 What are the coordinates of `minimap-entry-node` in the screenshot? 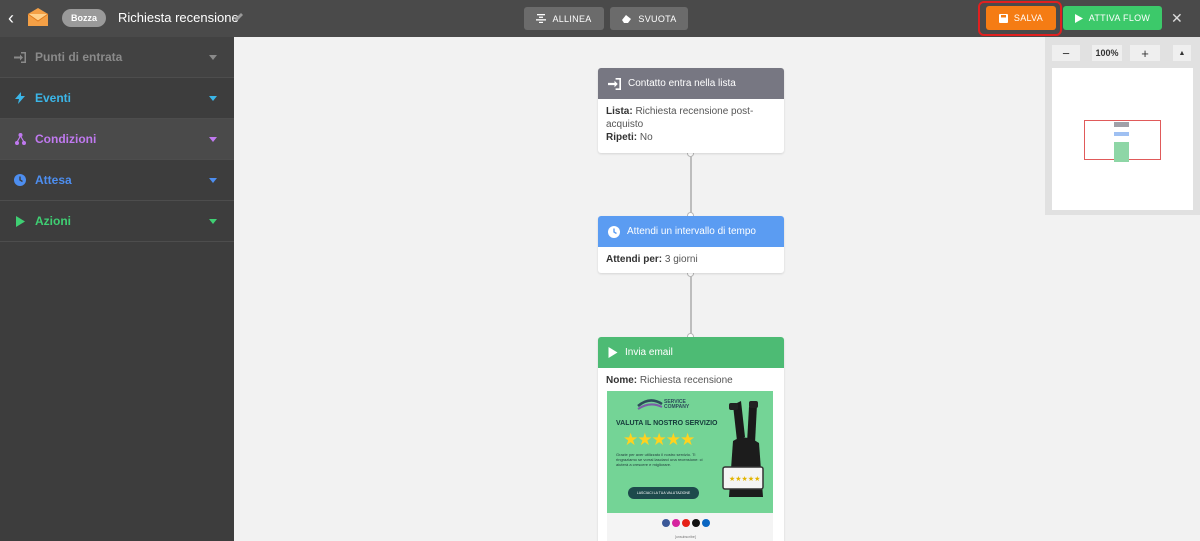 It's located at (1121, 124).